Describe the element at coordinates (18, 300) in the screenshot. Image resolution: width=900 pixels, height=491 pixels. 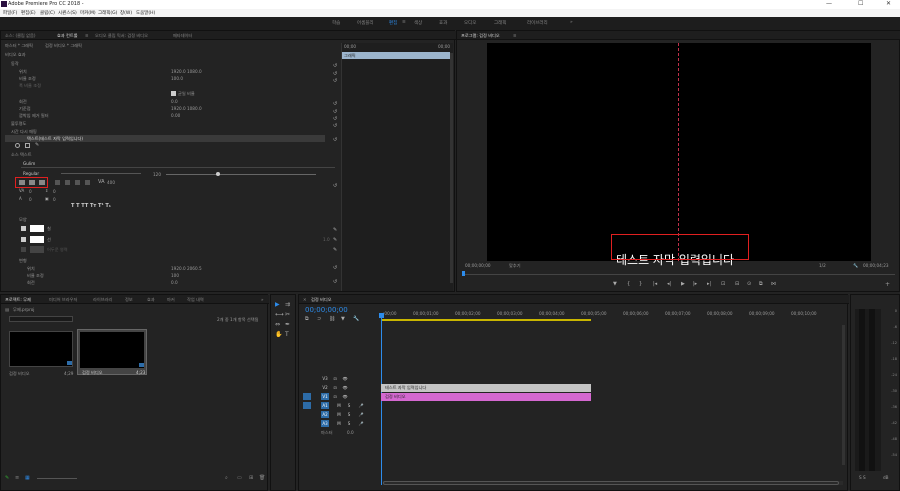
I see `tab-project: 프로젝트: 무제` at that location.